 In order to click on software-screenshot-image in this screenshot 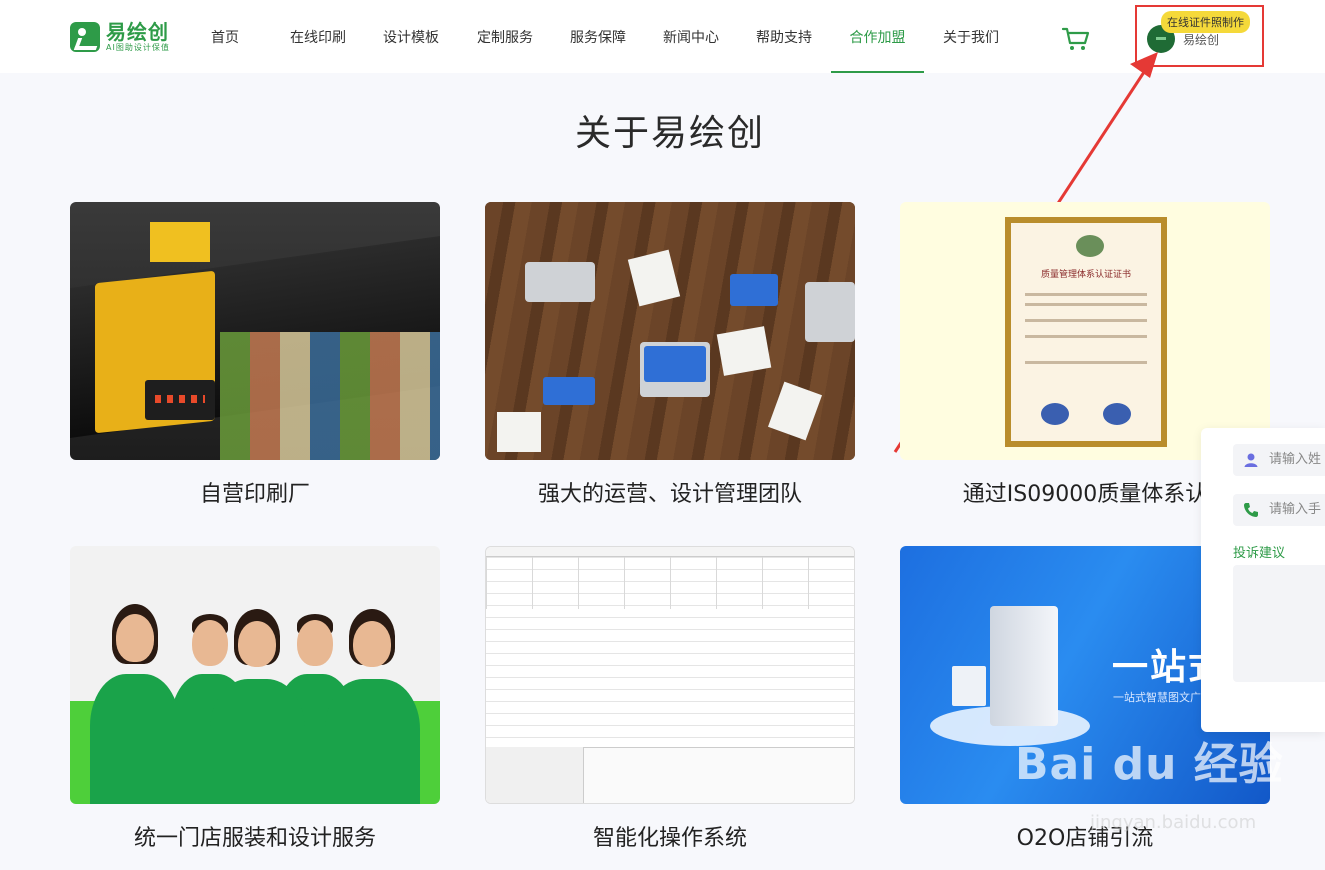, I will do `click(670, 675)`.